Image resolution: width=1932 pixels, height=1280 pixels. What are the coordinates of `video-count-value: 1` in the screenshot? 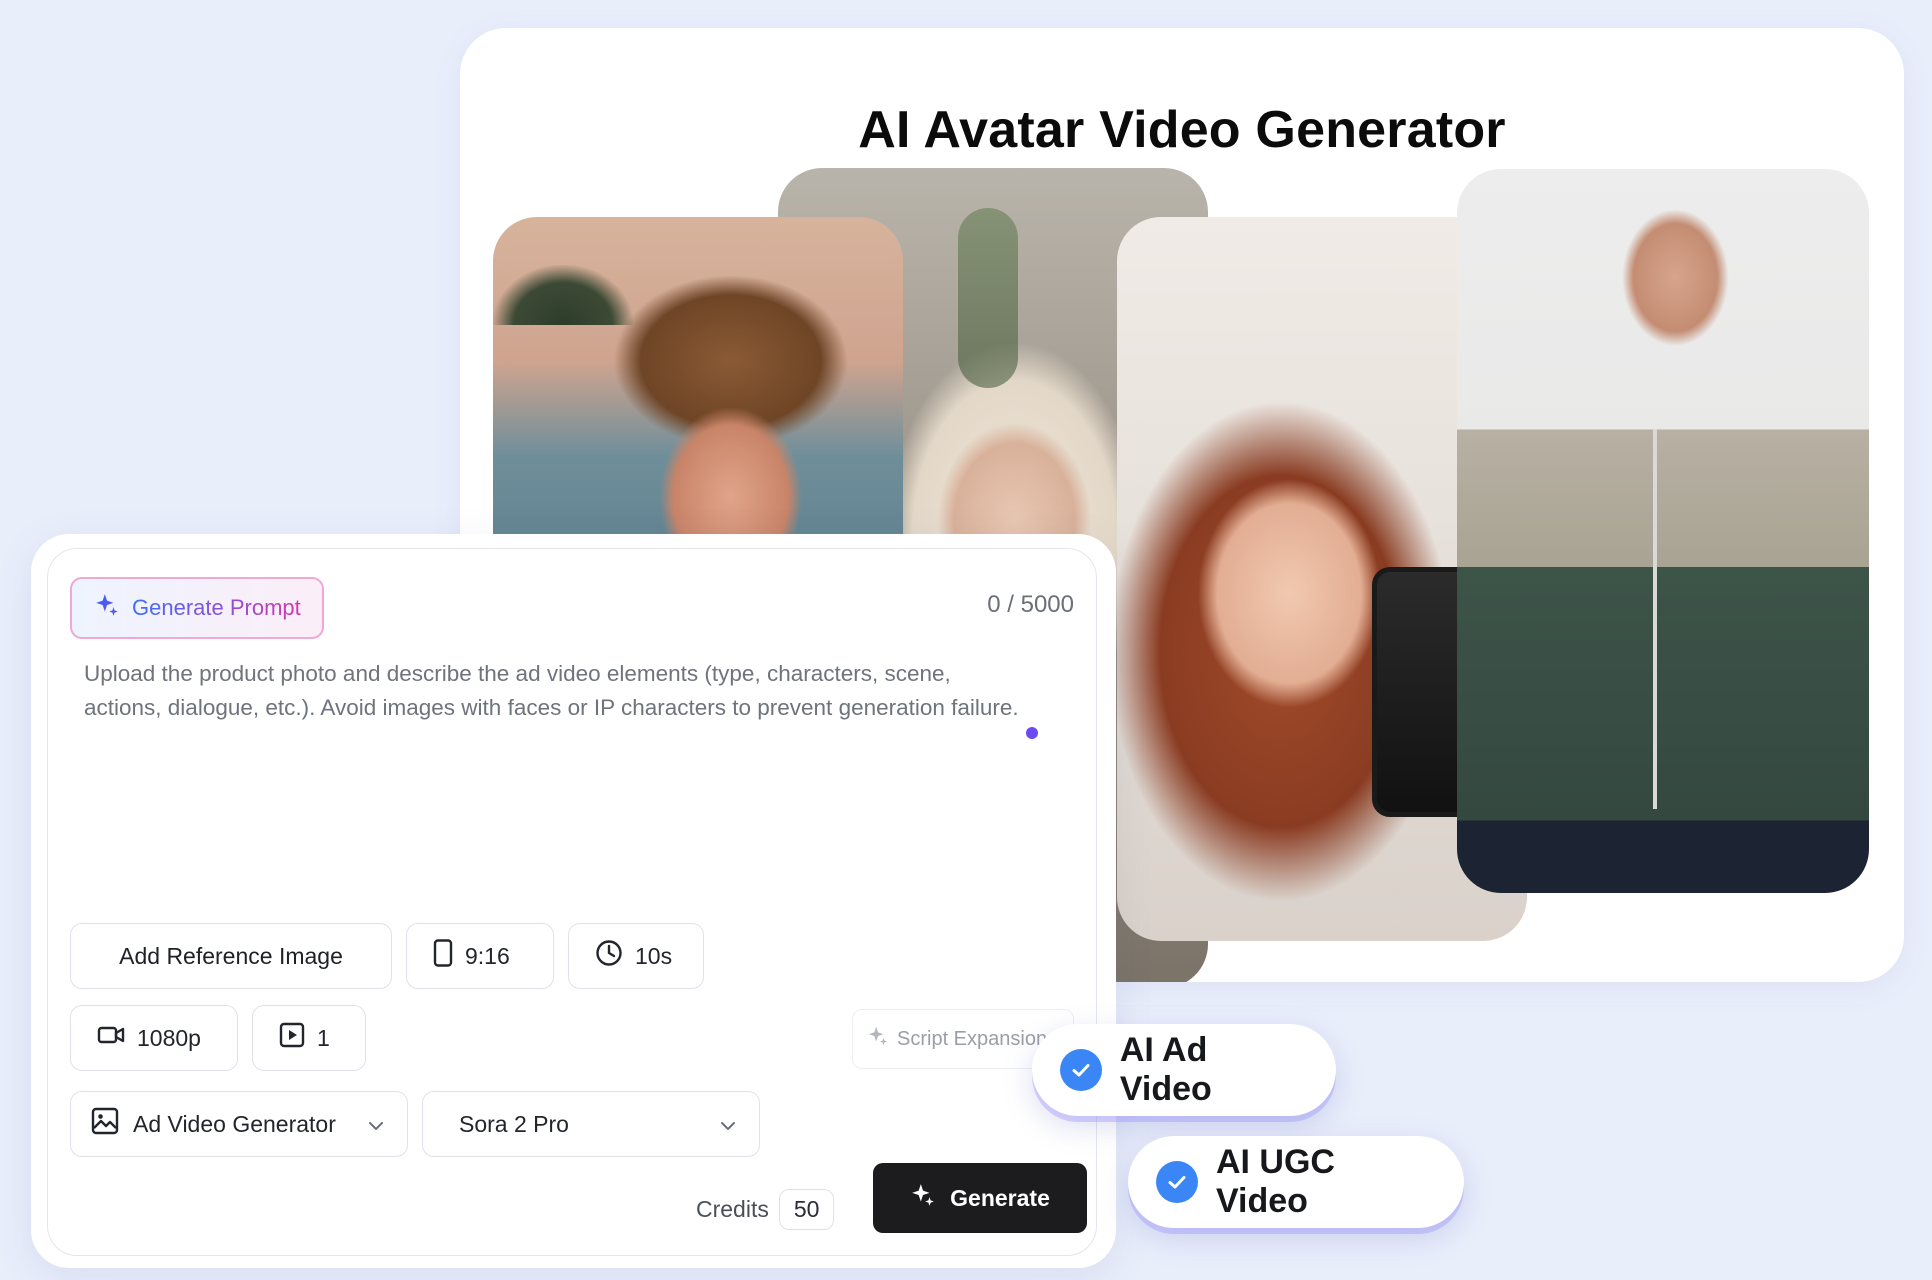 It's located at (323, 1037).